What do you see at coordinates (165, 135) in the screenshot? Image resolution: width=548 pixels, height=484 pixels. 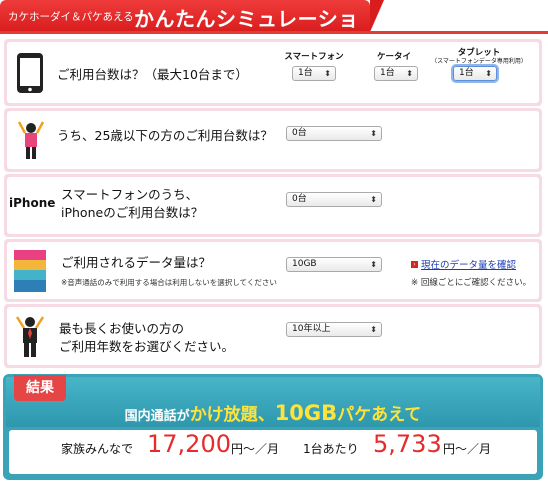 I see `question-under25: うち、25歳以下の方のご利用台数は？` at bounding box center [165, 135].